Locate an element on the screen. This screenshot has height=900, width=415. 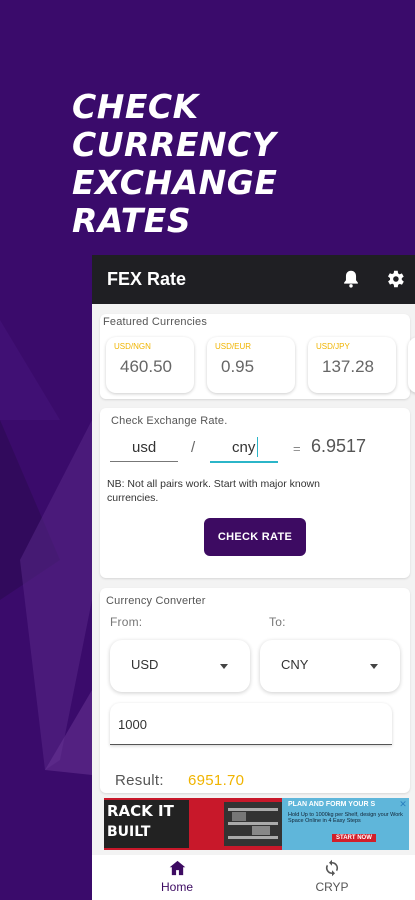
currency-value: 460.50 is located at coordinates (146, 366).